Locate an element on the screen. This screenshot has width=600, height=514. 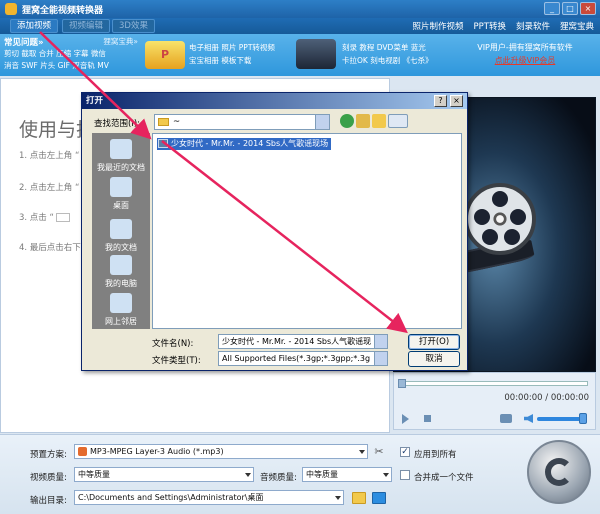
convert-button is located at coordinates (559, 472).